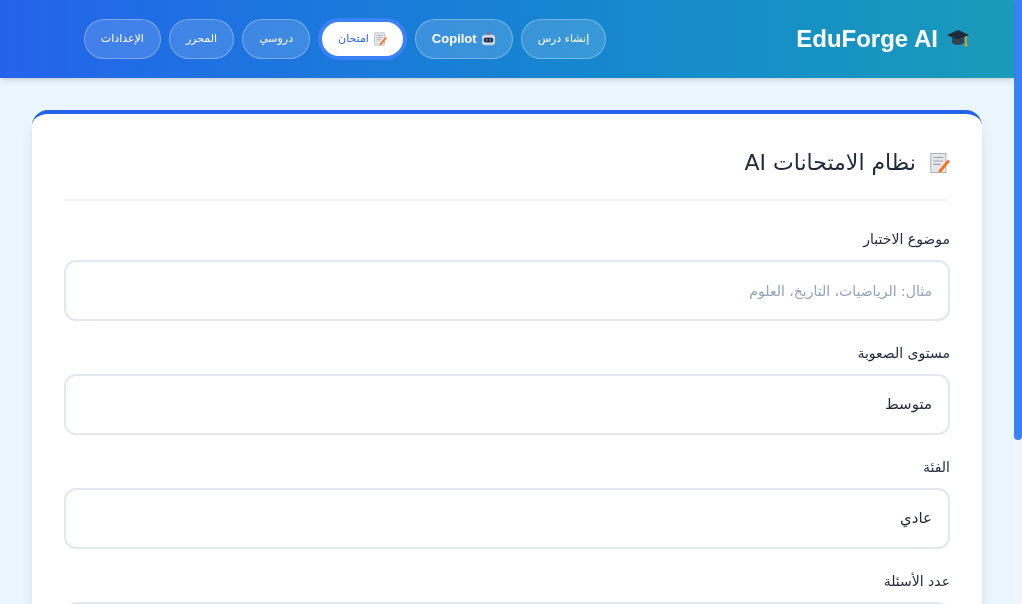 The width and height of the screenshot is (1022, 604). What do you see at coordinates (867, 39) in the screenshot?
I see `app-logo: EduForge AI` at bounding box center [867, 39].